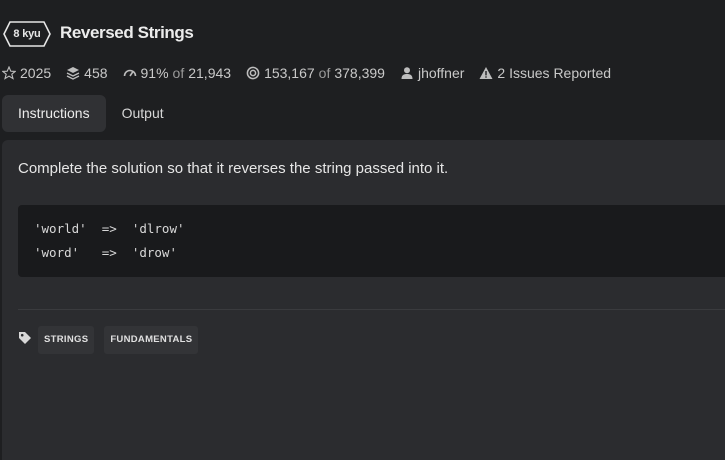 Image resolution: width=725 pixels, height=460 pixels. I want to click on author-stat: jhoffner, so click(432, 73).